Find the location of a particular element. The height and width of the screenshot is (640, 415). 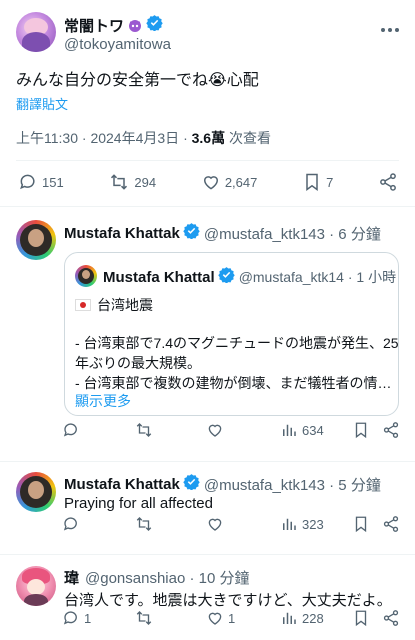

like-button: 1 is located at coordinates (220, 618).